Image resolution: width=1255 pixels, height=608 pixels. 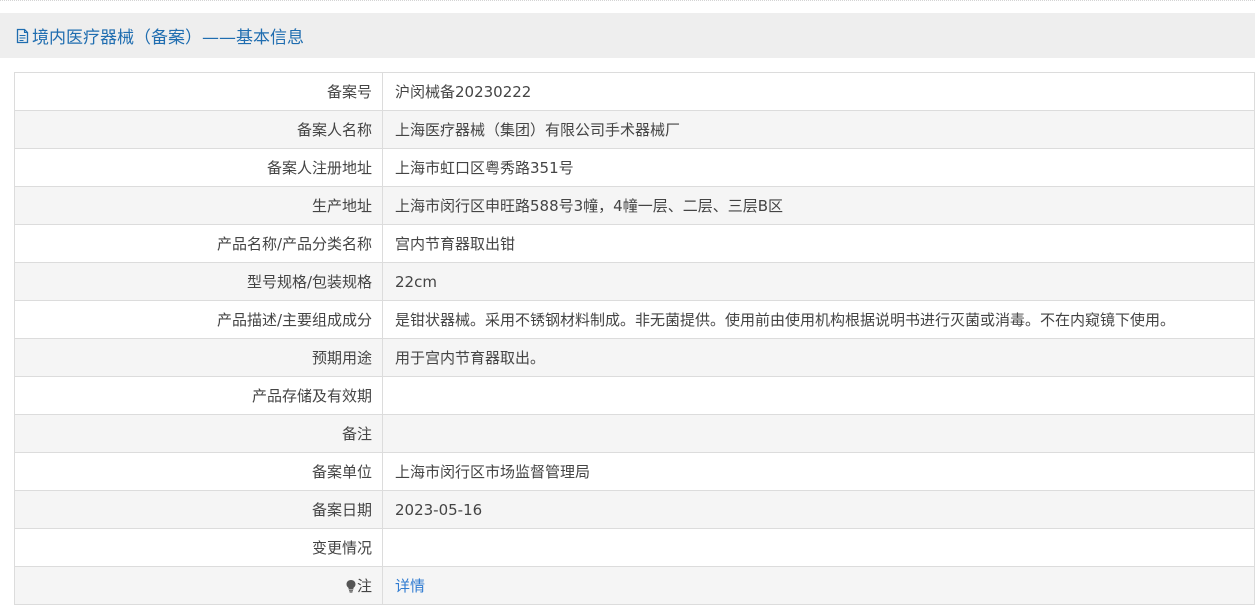 I want to click on row-label: 备案人名称, so click(x=198, y=129).